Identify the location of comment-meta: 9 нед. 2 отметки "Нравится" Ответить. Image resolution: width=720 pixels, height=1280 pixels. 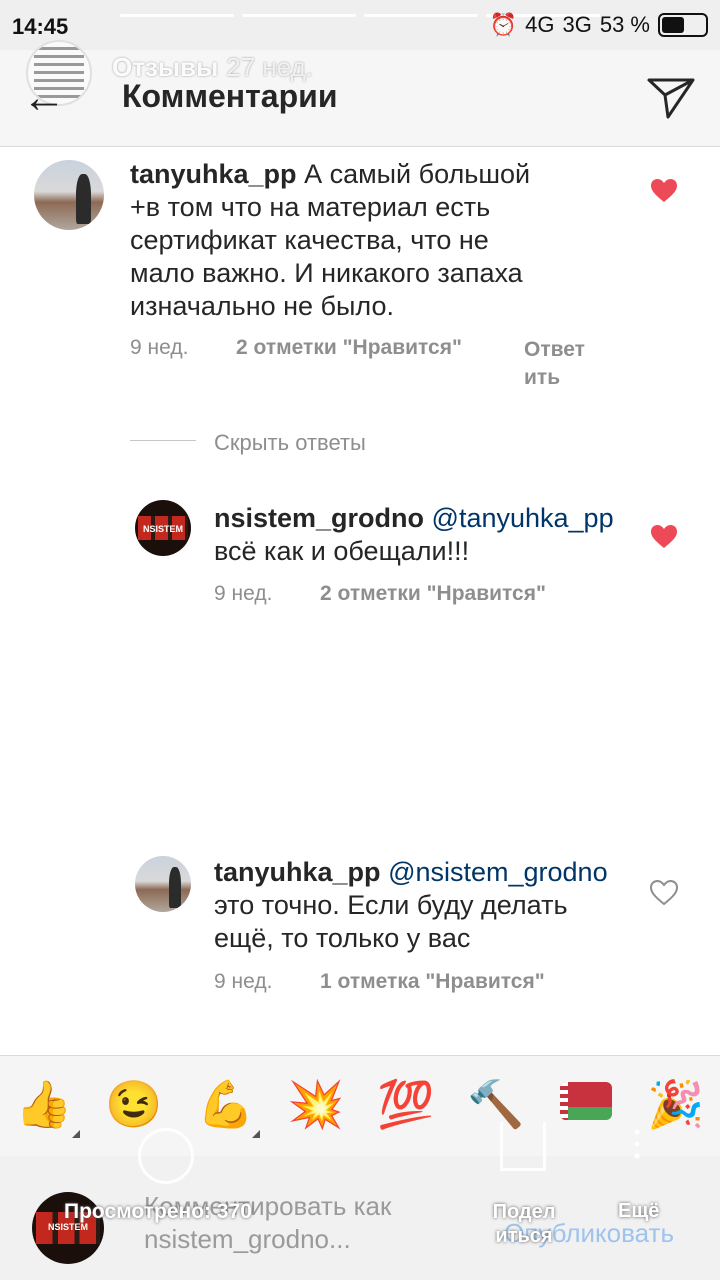
(363, 364).